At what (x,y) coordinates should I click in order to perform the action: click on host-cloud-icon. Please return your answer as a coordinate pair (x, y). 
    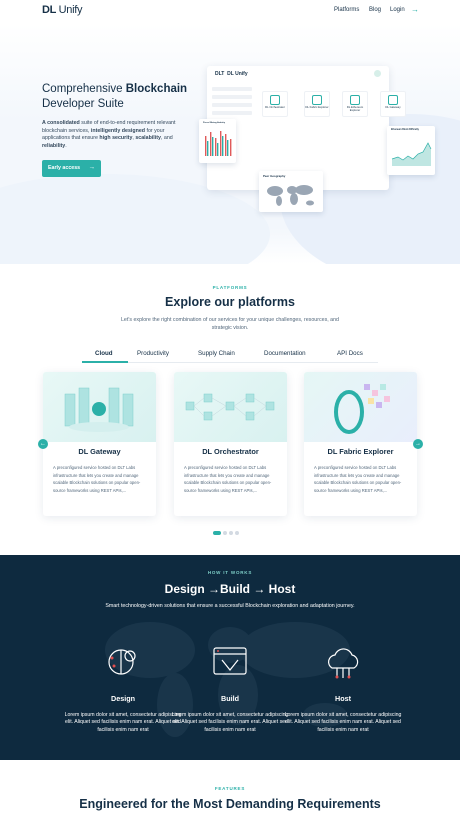
    Looking at the image, I should click on (343, 663).